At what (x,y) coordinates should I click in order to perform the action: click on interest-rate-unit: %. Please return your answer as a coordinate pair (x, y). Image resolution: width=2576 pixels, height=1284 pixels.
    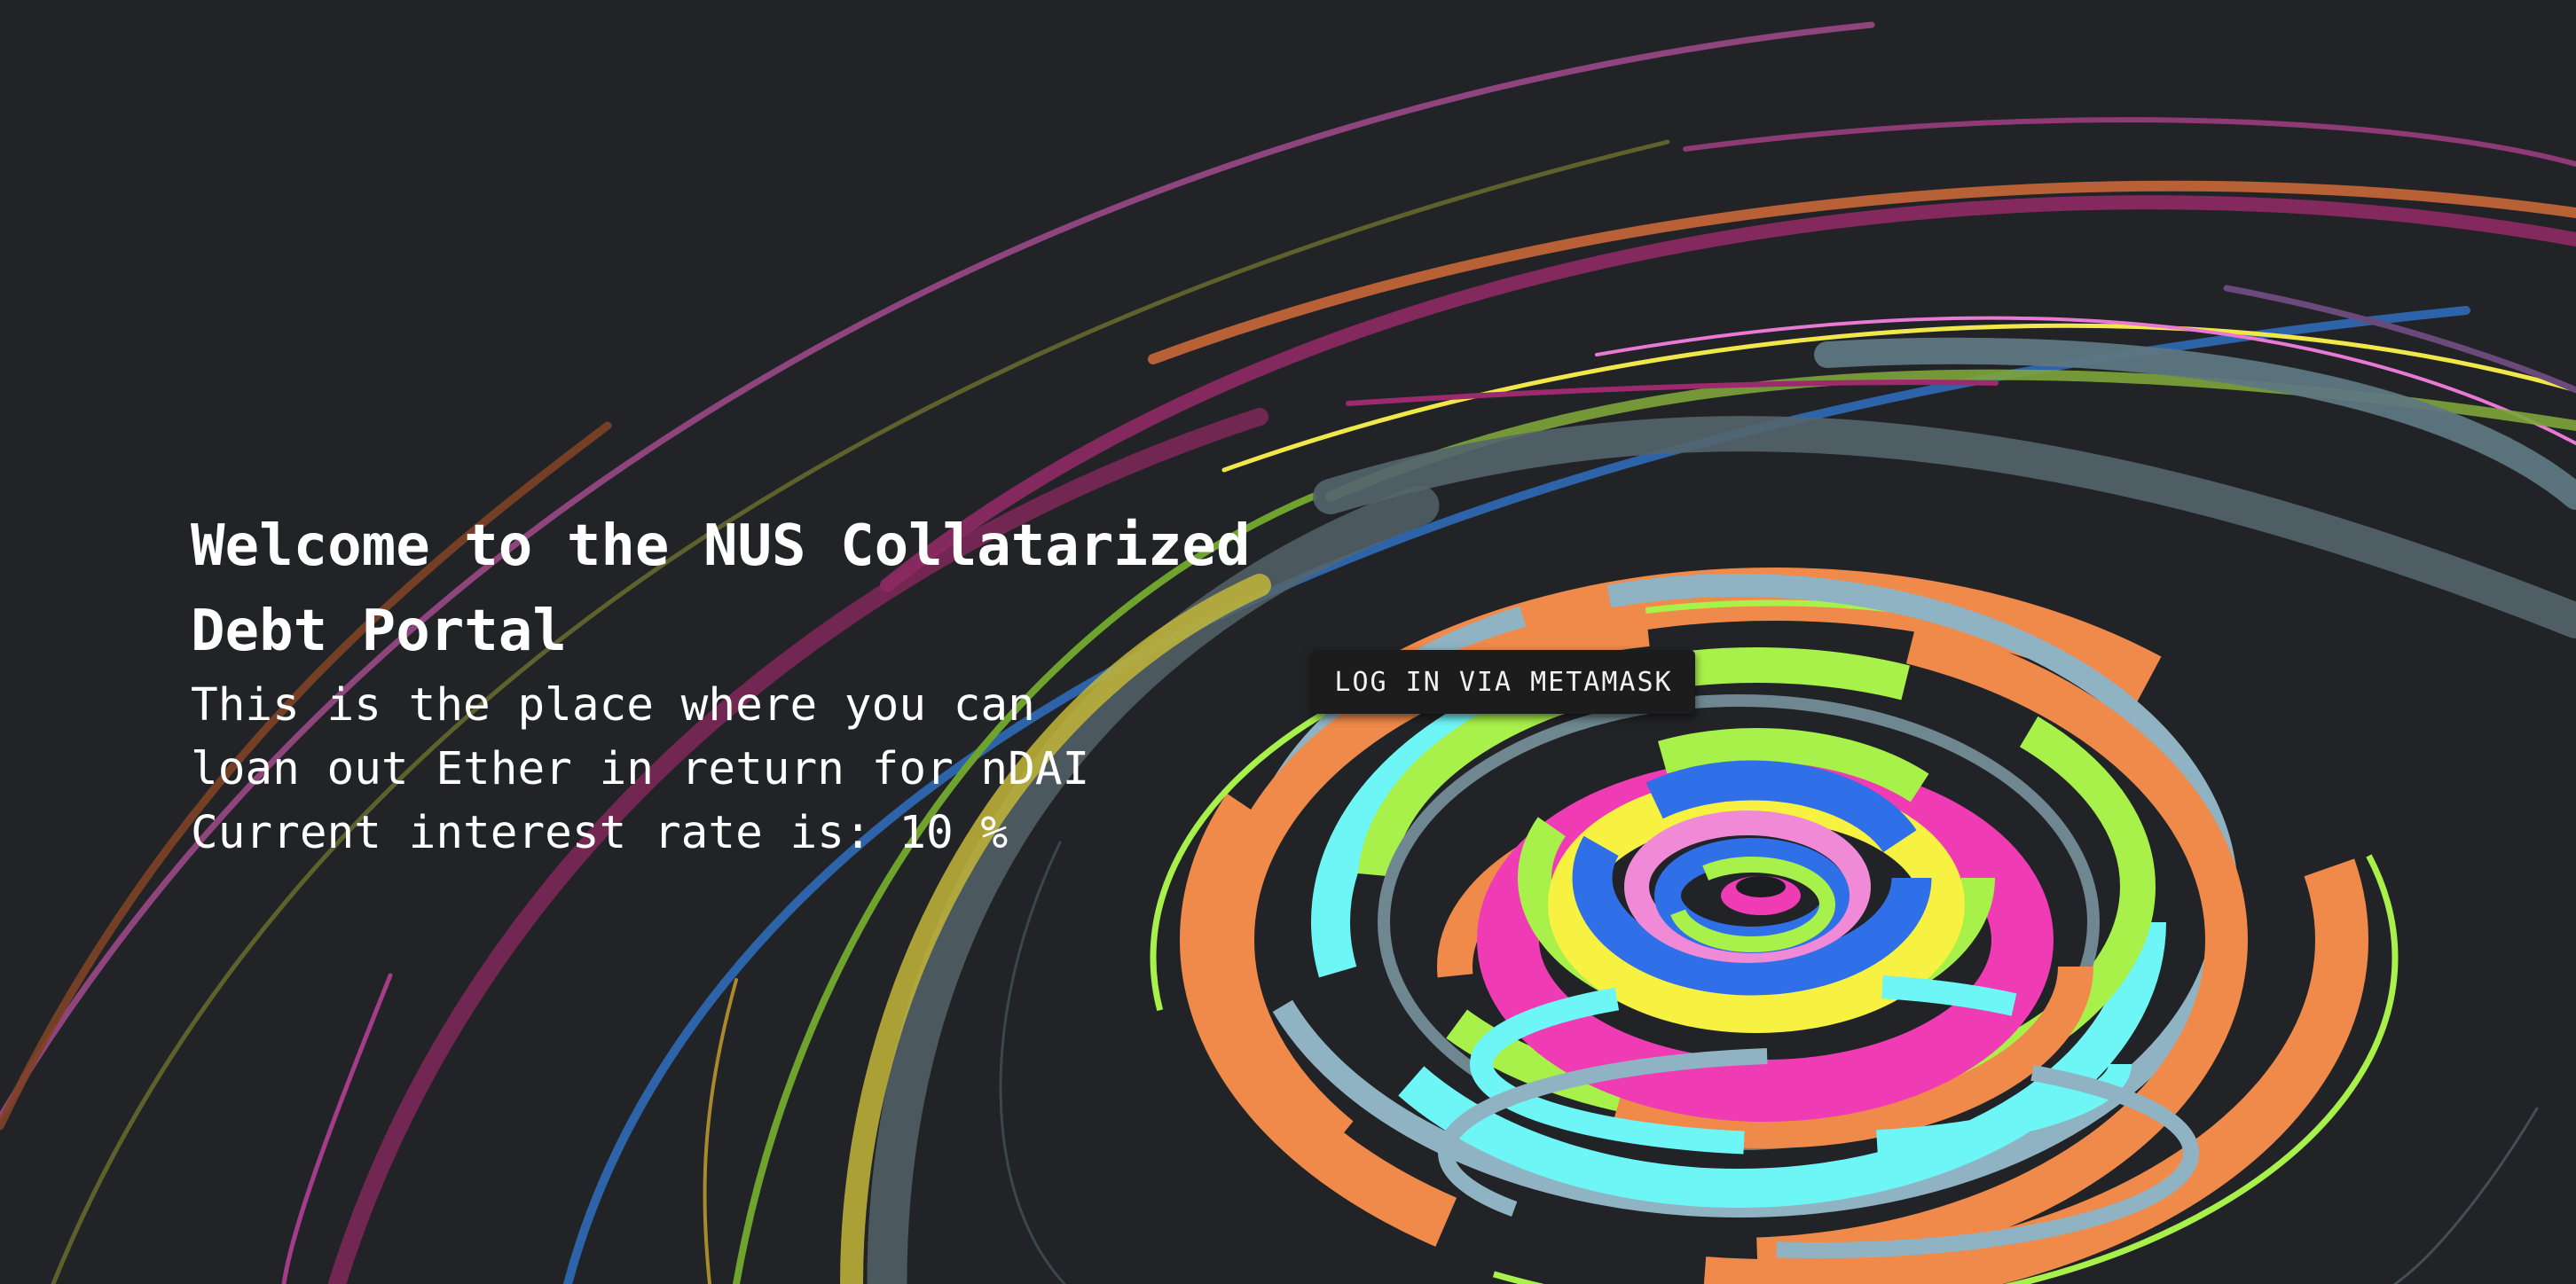
    Looking at the image, I should click on (981, 833).